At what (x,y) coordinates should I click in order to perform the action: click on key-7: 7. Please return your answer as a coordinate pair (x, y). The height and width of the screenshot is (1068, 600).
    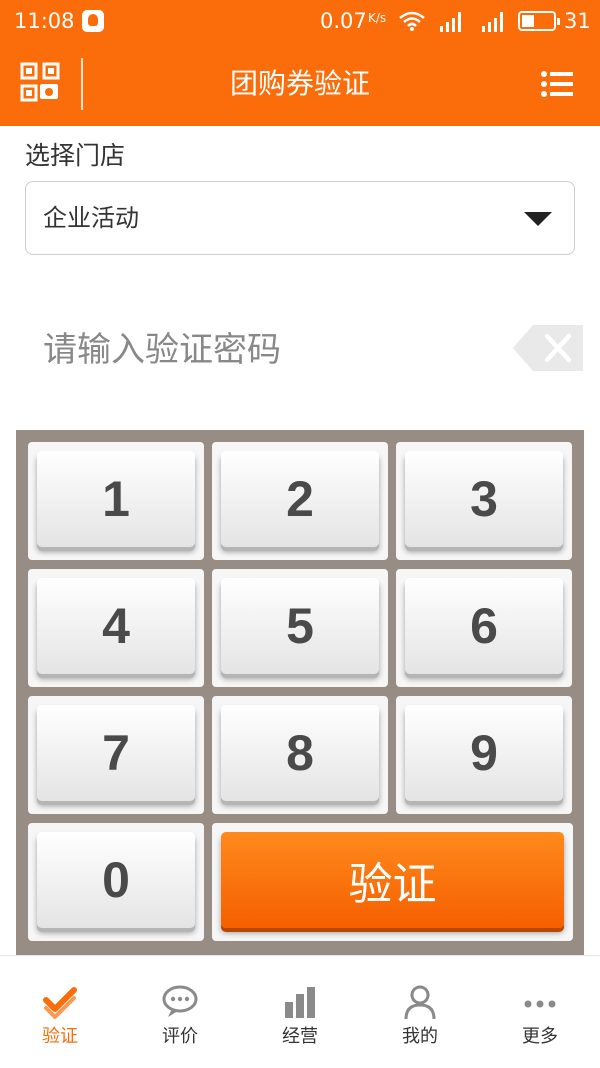
    Looking at the image, I should click on (116, 755).